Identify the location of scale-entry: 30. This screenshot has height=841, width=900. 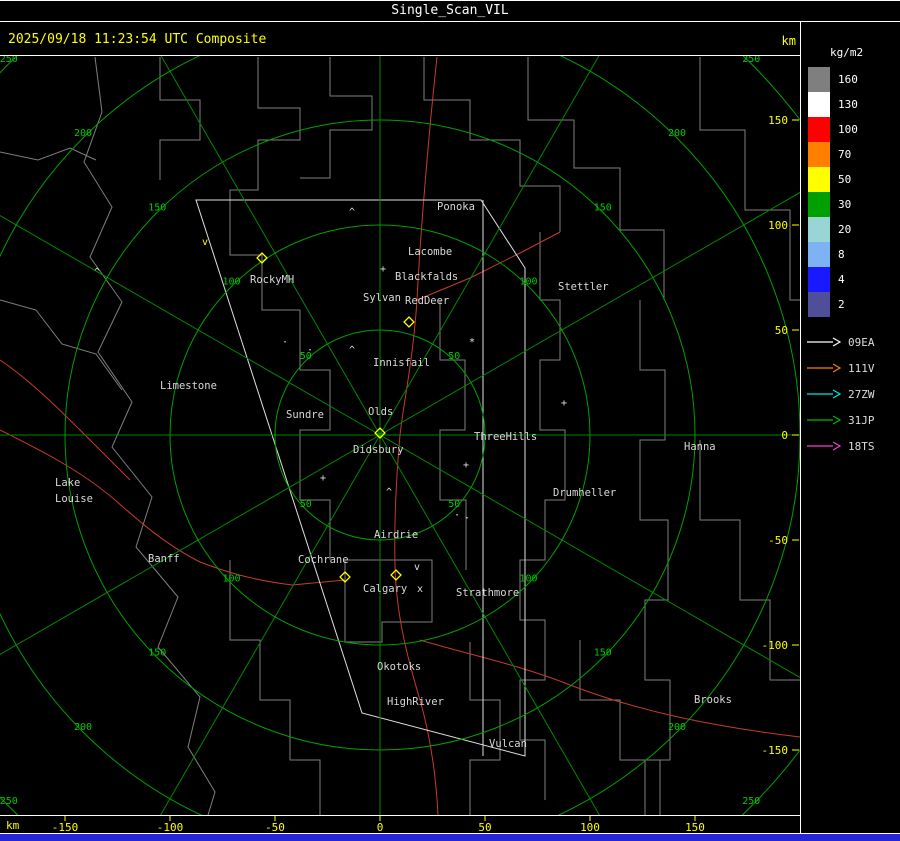
(854, 204).